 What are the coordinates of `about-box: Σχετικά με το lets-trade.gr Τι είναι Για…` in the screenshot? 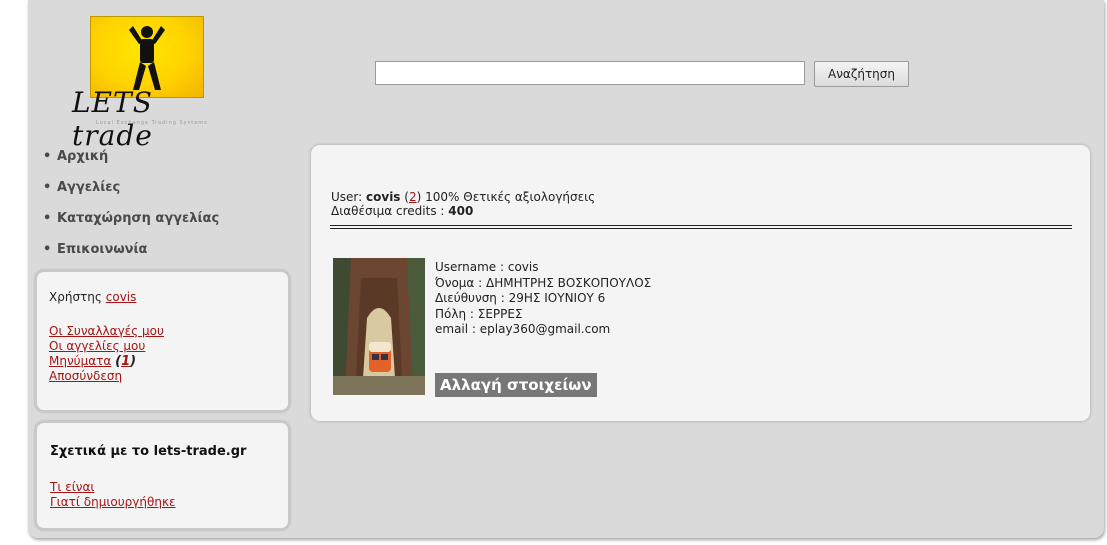 It's located at (162, 475).